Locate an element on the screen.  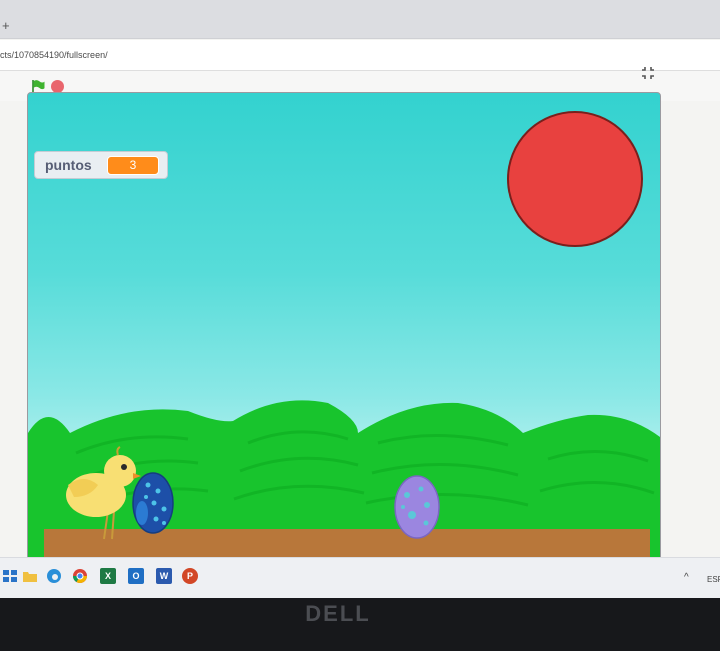
language-indicator: ESP is located at coordinates (713, 579).